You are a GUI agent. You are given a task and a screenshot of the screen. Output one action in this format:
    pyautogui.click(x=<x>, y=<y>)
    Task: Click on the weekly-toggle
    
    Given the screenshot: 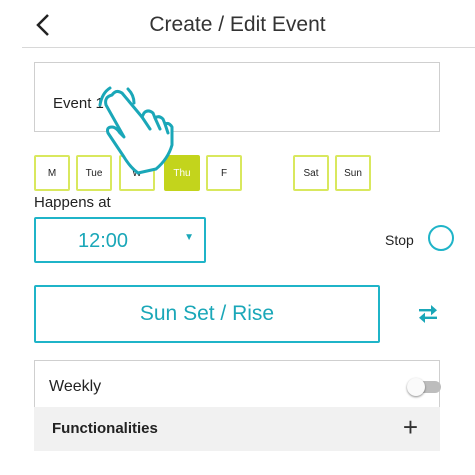 What is the action you would take?
    pyautogui.click(x=425, y=387)
    